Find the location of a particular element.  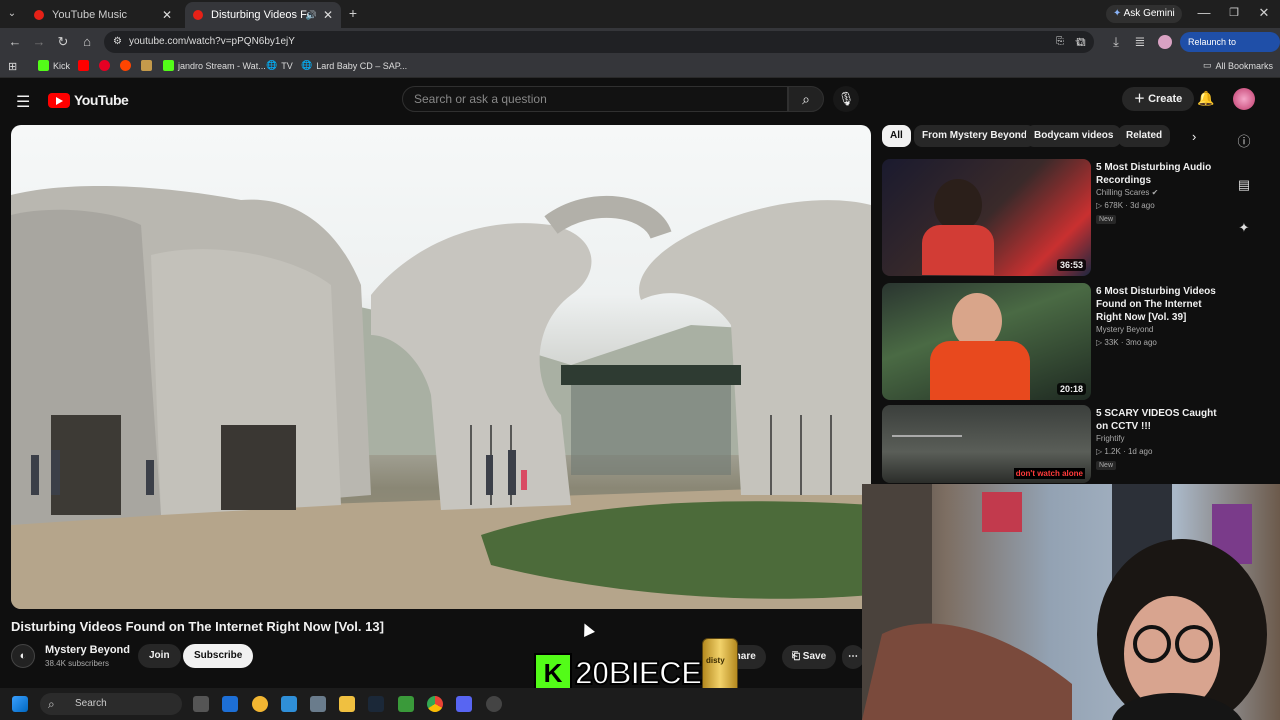

reload-icon: ↻ is located at coordinates (63, 42).